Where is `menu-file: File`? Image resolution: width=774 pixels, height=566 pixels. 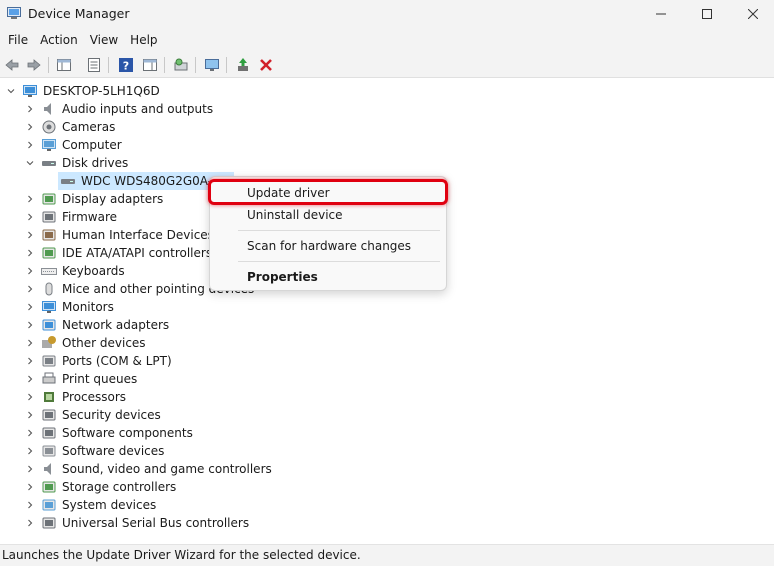
menu-file: File is located at coordinates (18, 40).